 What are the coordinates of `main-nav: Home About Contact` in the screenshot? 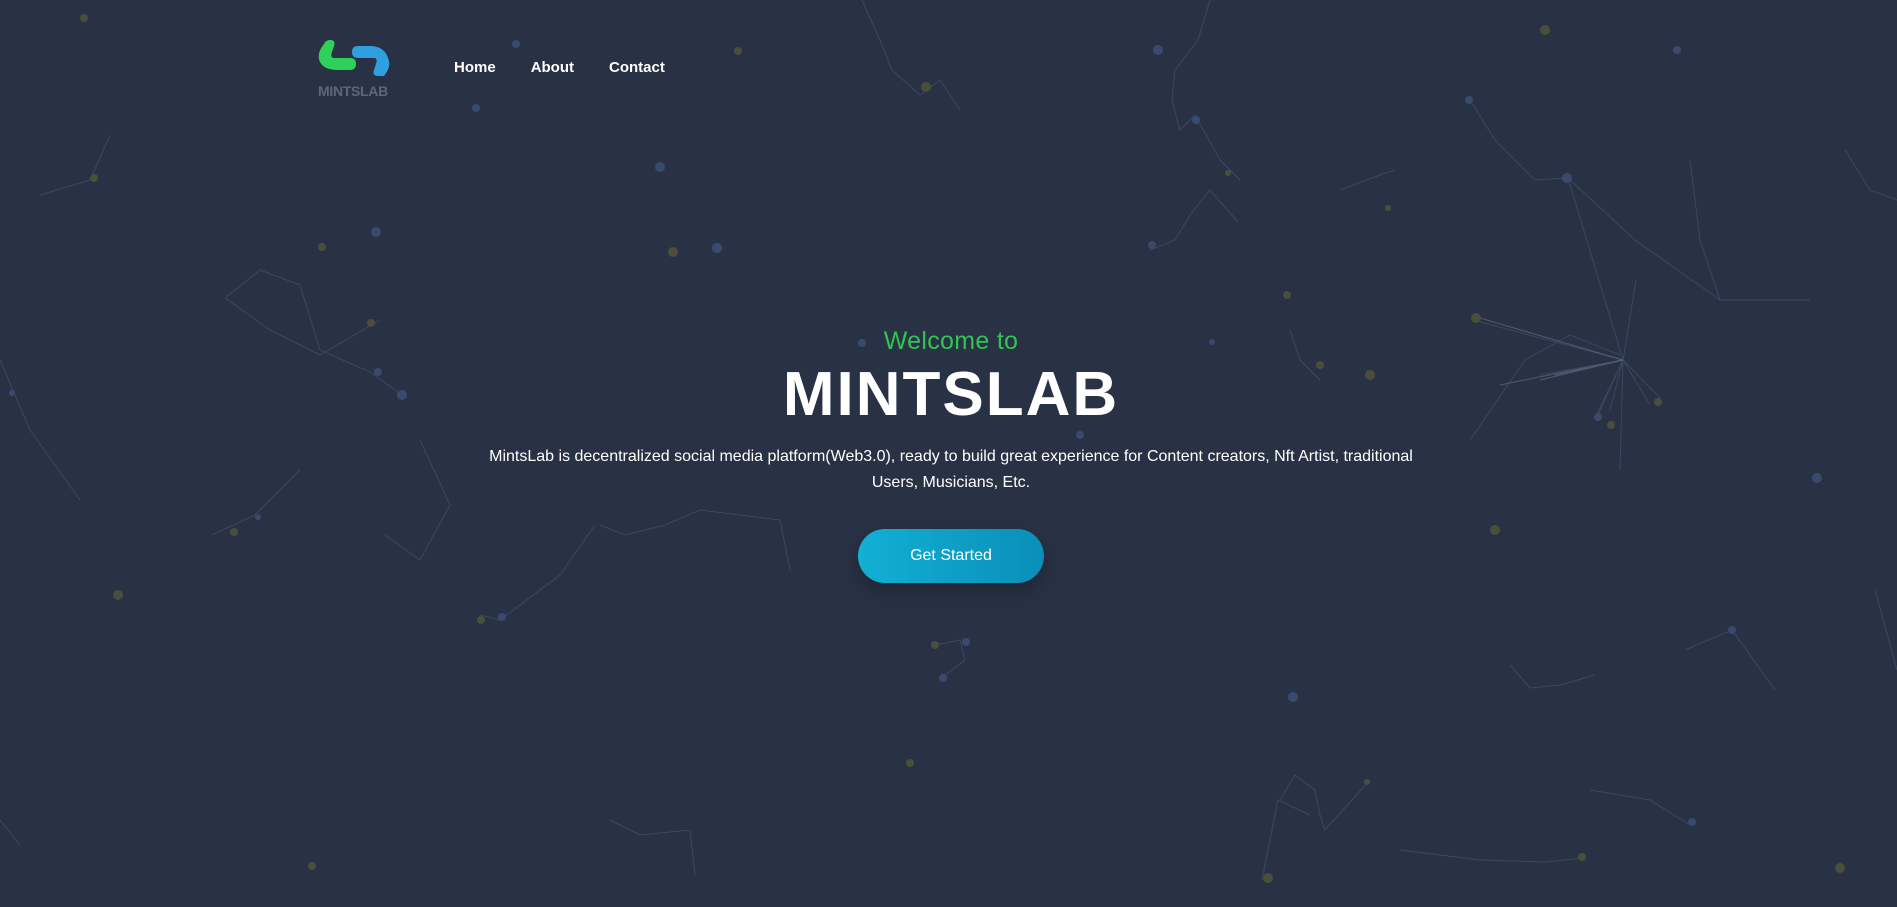 It's located at (577, 67).